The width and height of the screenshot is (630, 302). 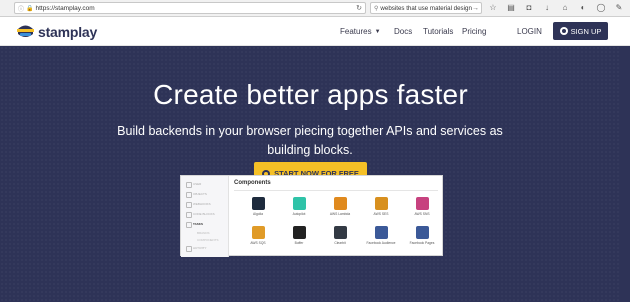 I want to click on component-label: AWS SNS, so click(x=422, y=214).